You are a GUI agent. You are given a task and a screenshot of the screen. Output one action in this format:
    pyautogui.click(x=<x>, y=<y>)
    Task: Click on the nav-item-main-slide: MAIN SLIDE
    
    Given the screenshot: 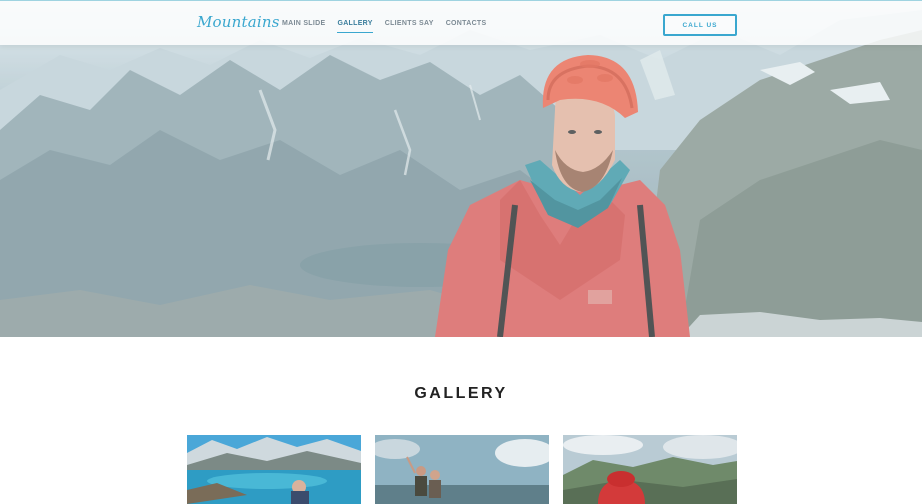 What is the action you would take?
    pyautogui.click(x=303, y=25)
    